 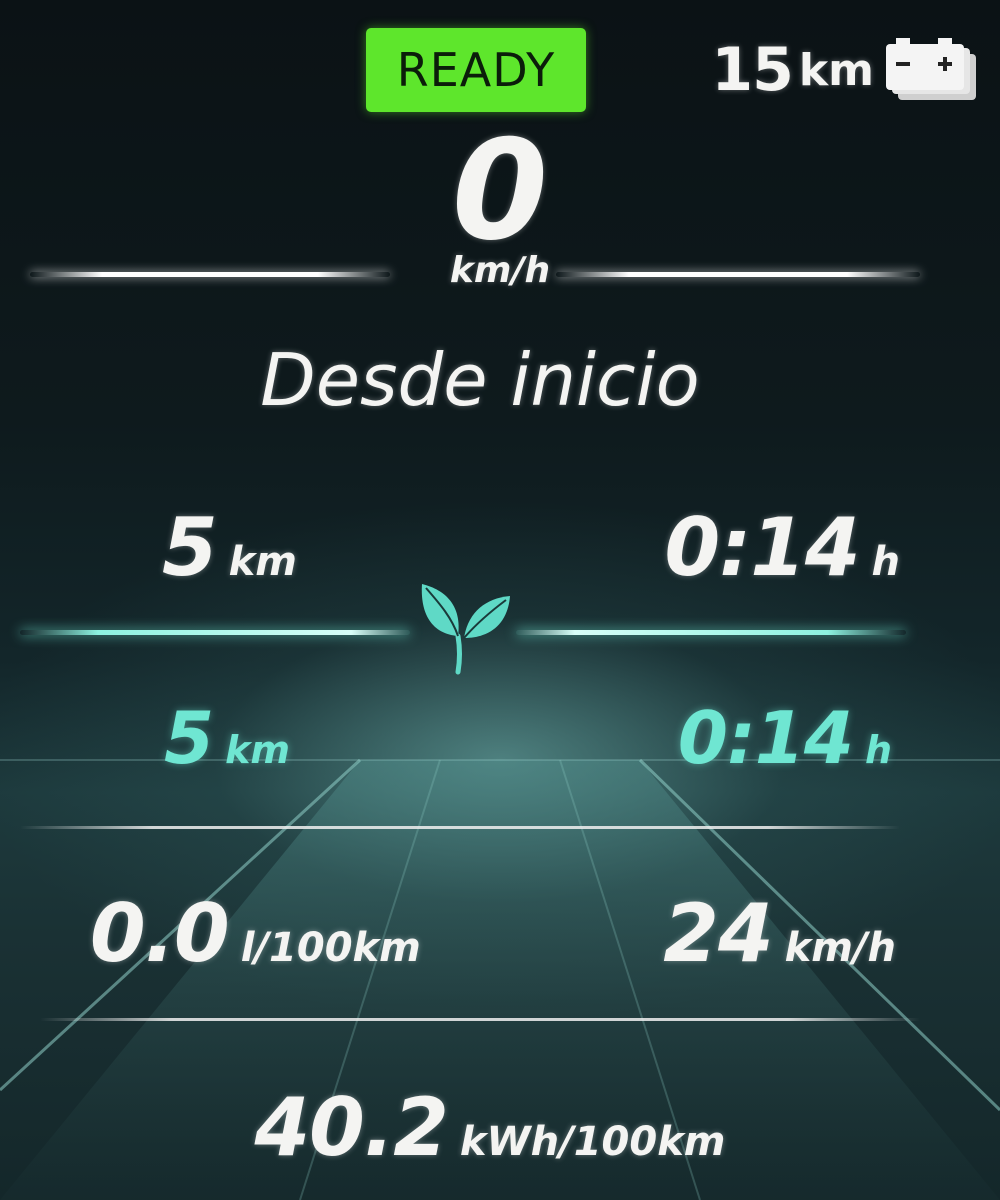 What do you see at coordinates (465, 629) in the screenshot?
I see `leaf-icon` at bounding box center [465, 629].